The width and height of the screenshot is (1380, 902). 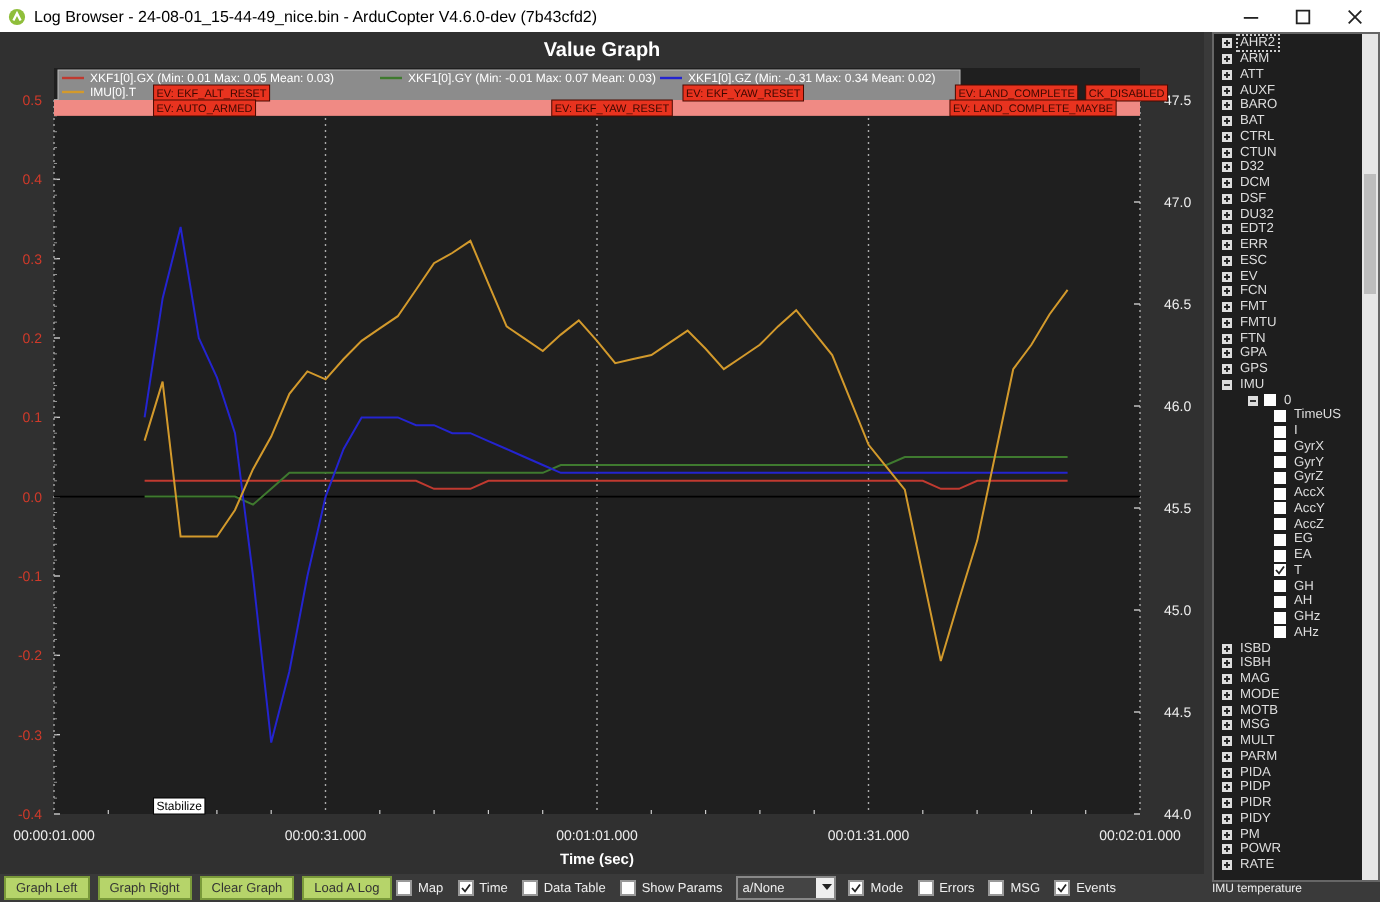 I want to click on window-title: Log Browser - 24-08-01_15-44-49_nice.bin - ArduCopter V4.6.0-dev (7b43cfd2), so click(x=316, y=16).